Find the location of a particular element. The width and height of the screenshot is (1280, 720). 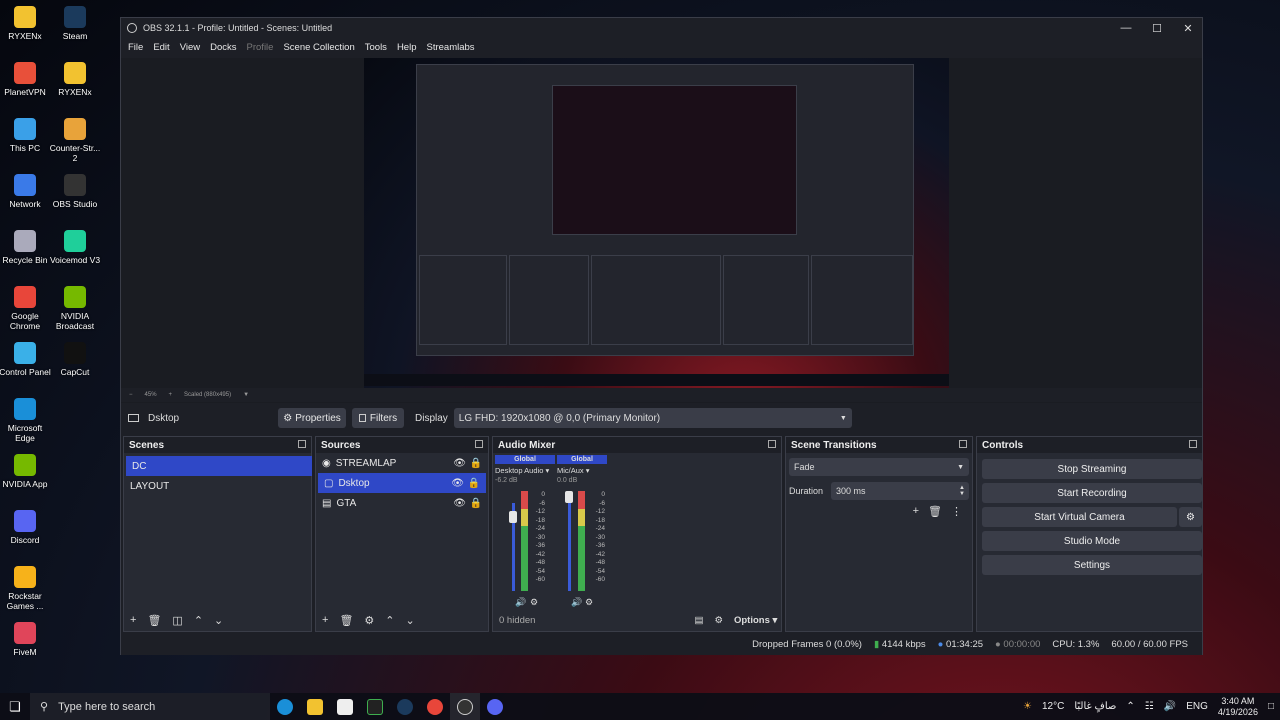

taskbar-terminal is located at coordinates (375, 706).